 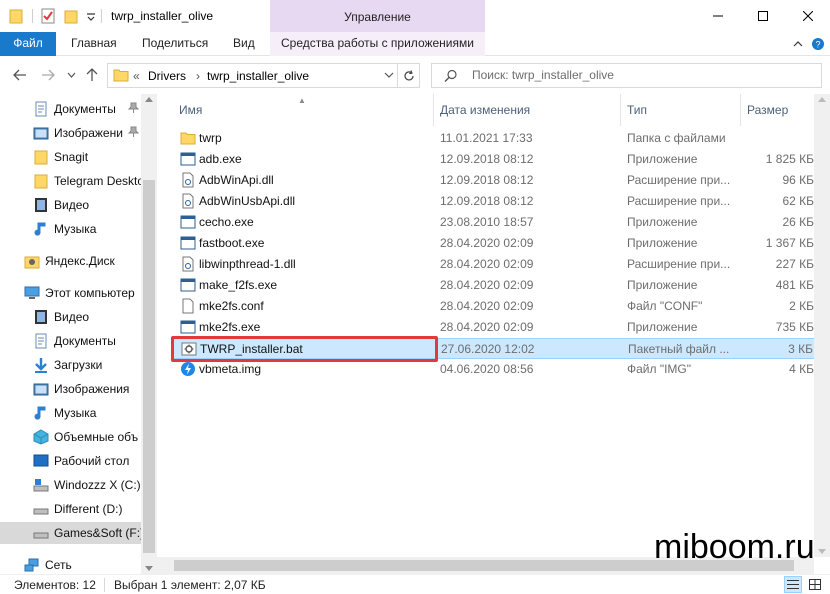 I want to click on file-date: 28.04.2020 02:09, so click(x=487, y=243).